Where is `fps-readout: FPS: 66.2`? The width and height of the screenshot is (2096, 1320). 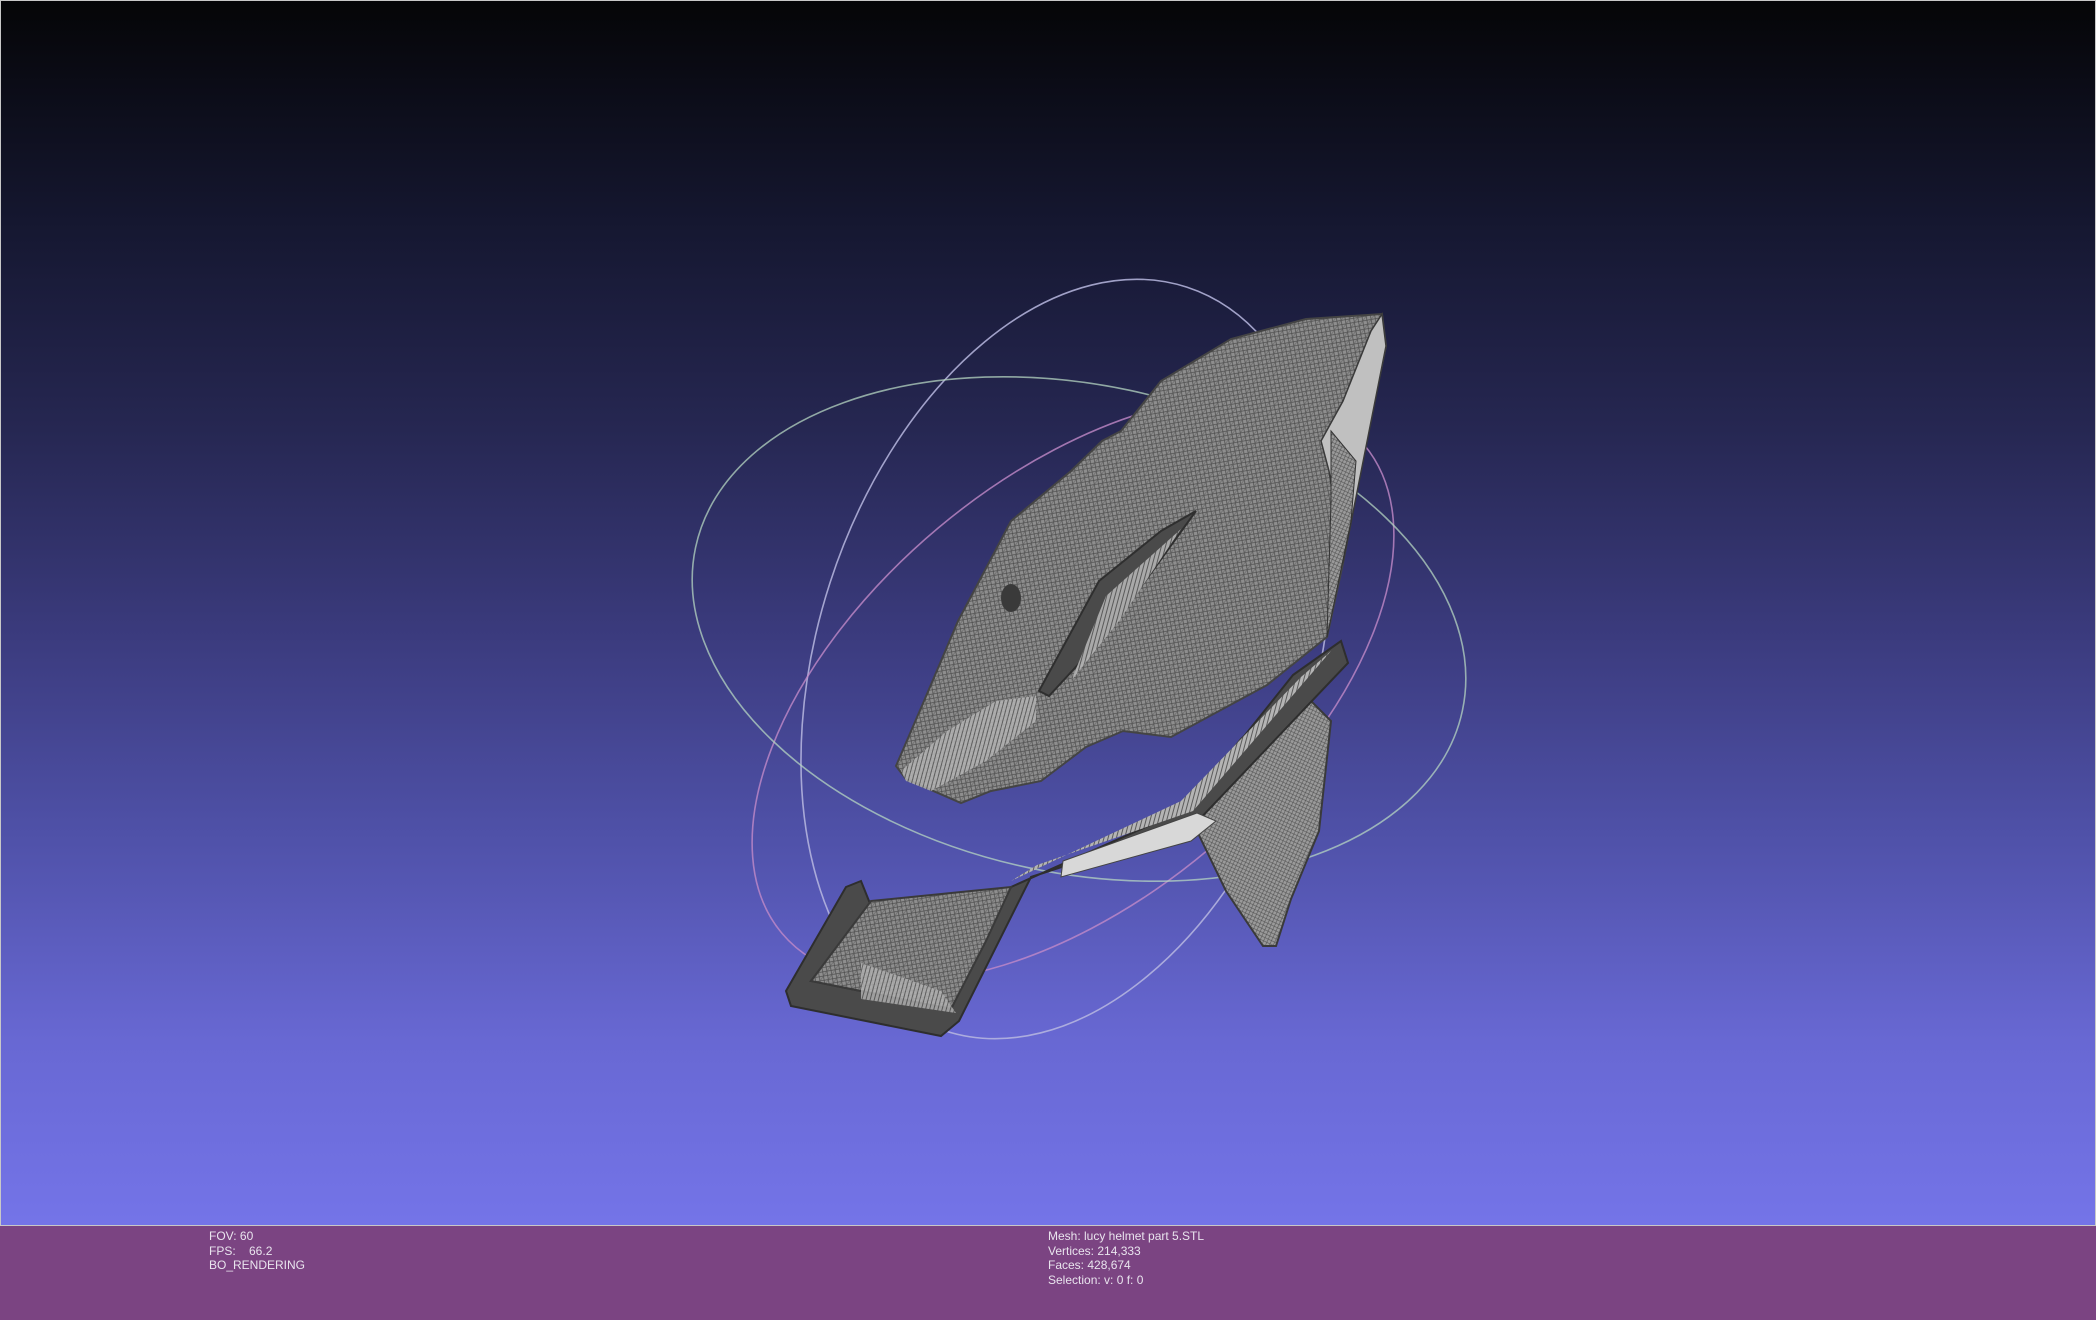 fps-readout: FPS: 66.2 is located at coordinates (241, 1250).